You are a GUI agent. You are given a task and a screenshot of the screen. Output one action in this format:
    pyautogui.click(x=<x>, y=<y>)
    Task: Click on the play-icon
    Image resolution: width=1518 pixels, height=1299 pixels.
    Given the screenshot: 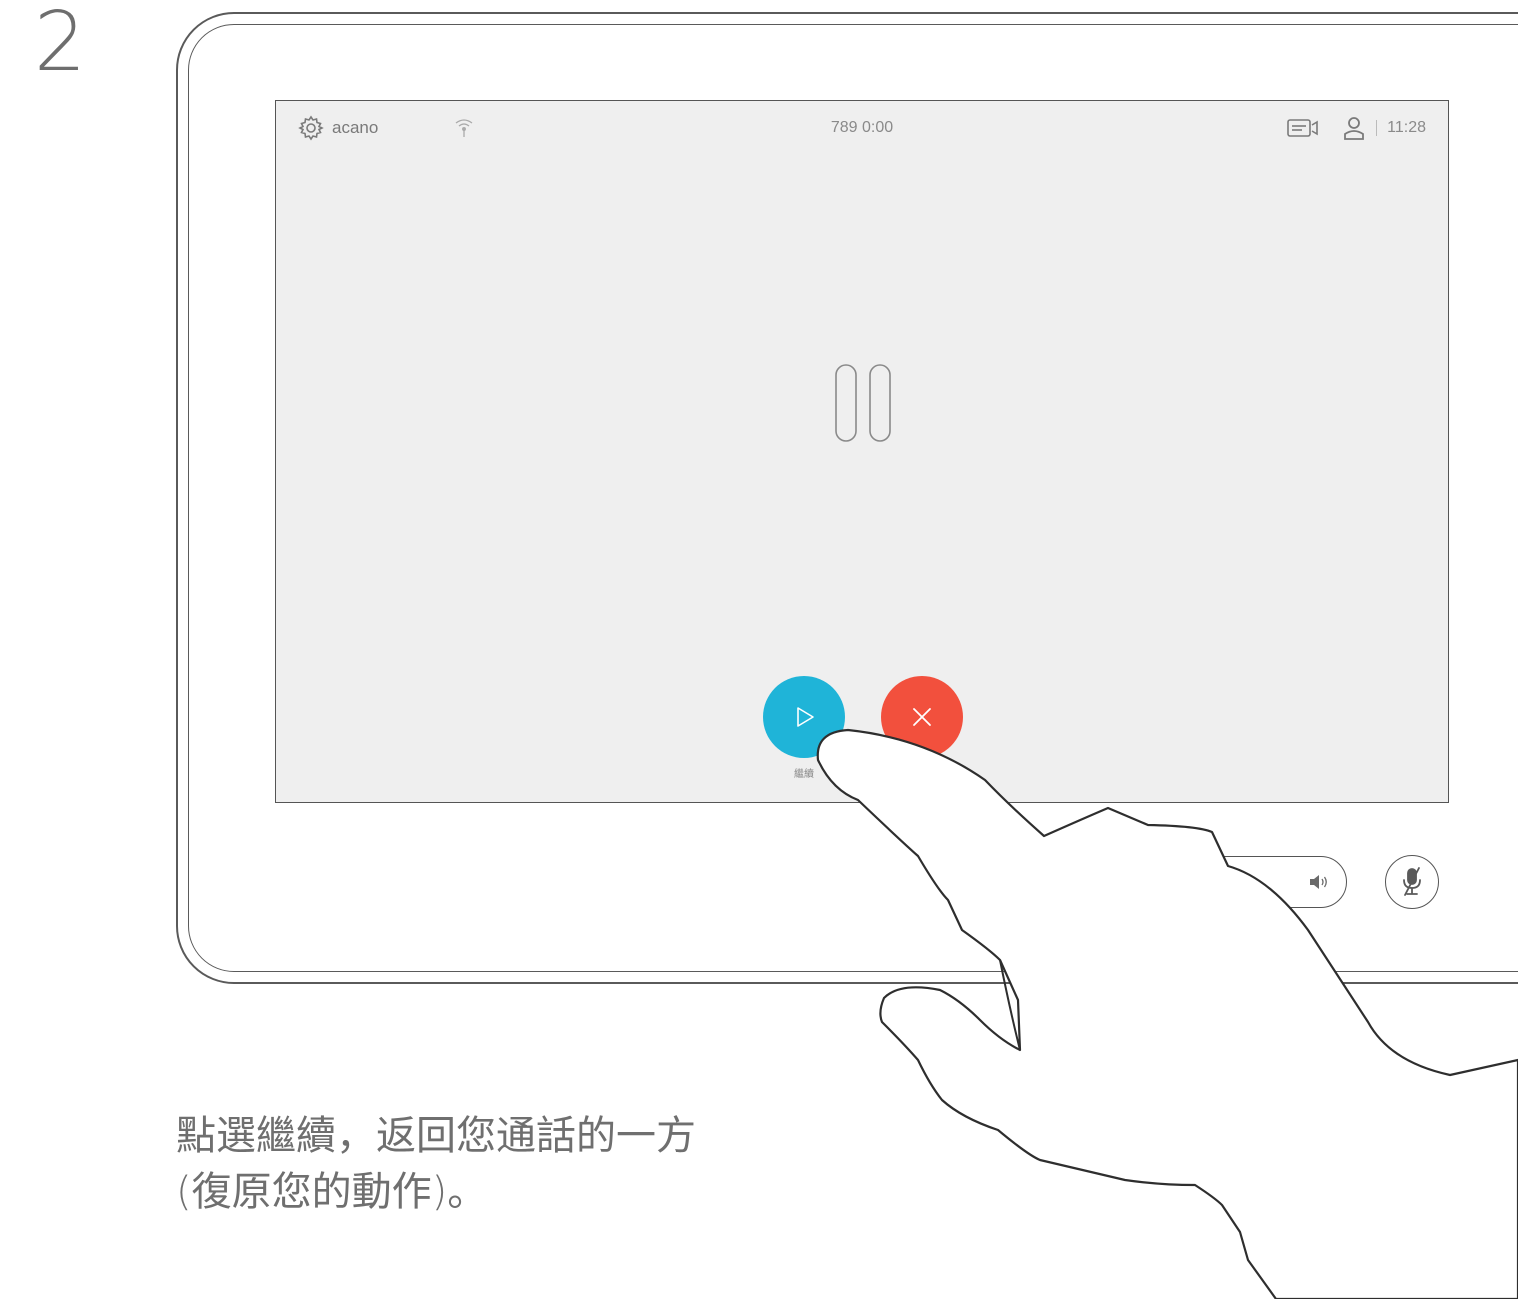 What is the action you would take?
    pyautogui.click(x=805, y=717)
    